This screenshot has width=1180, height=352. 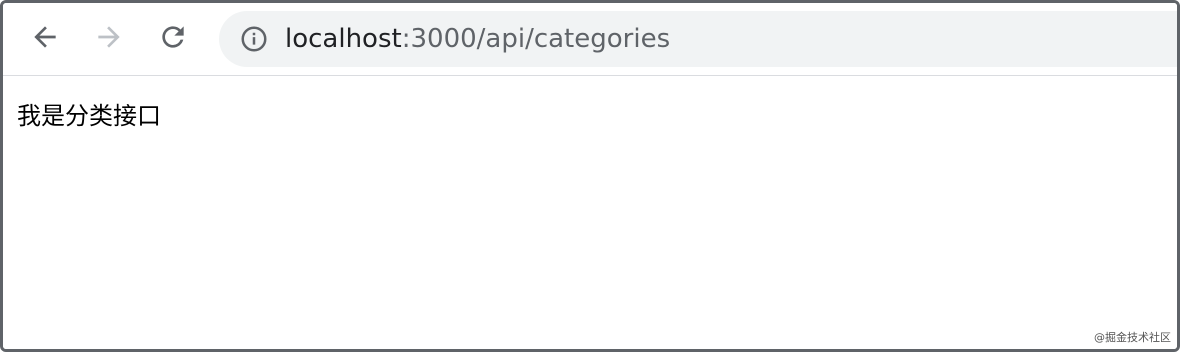 I want to click on reload-icon, so click(x=173, y=37).